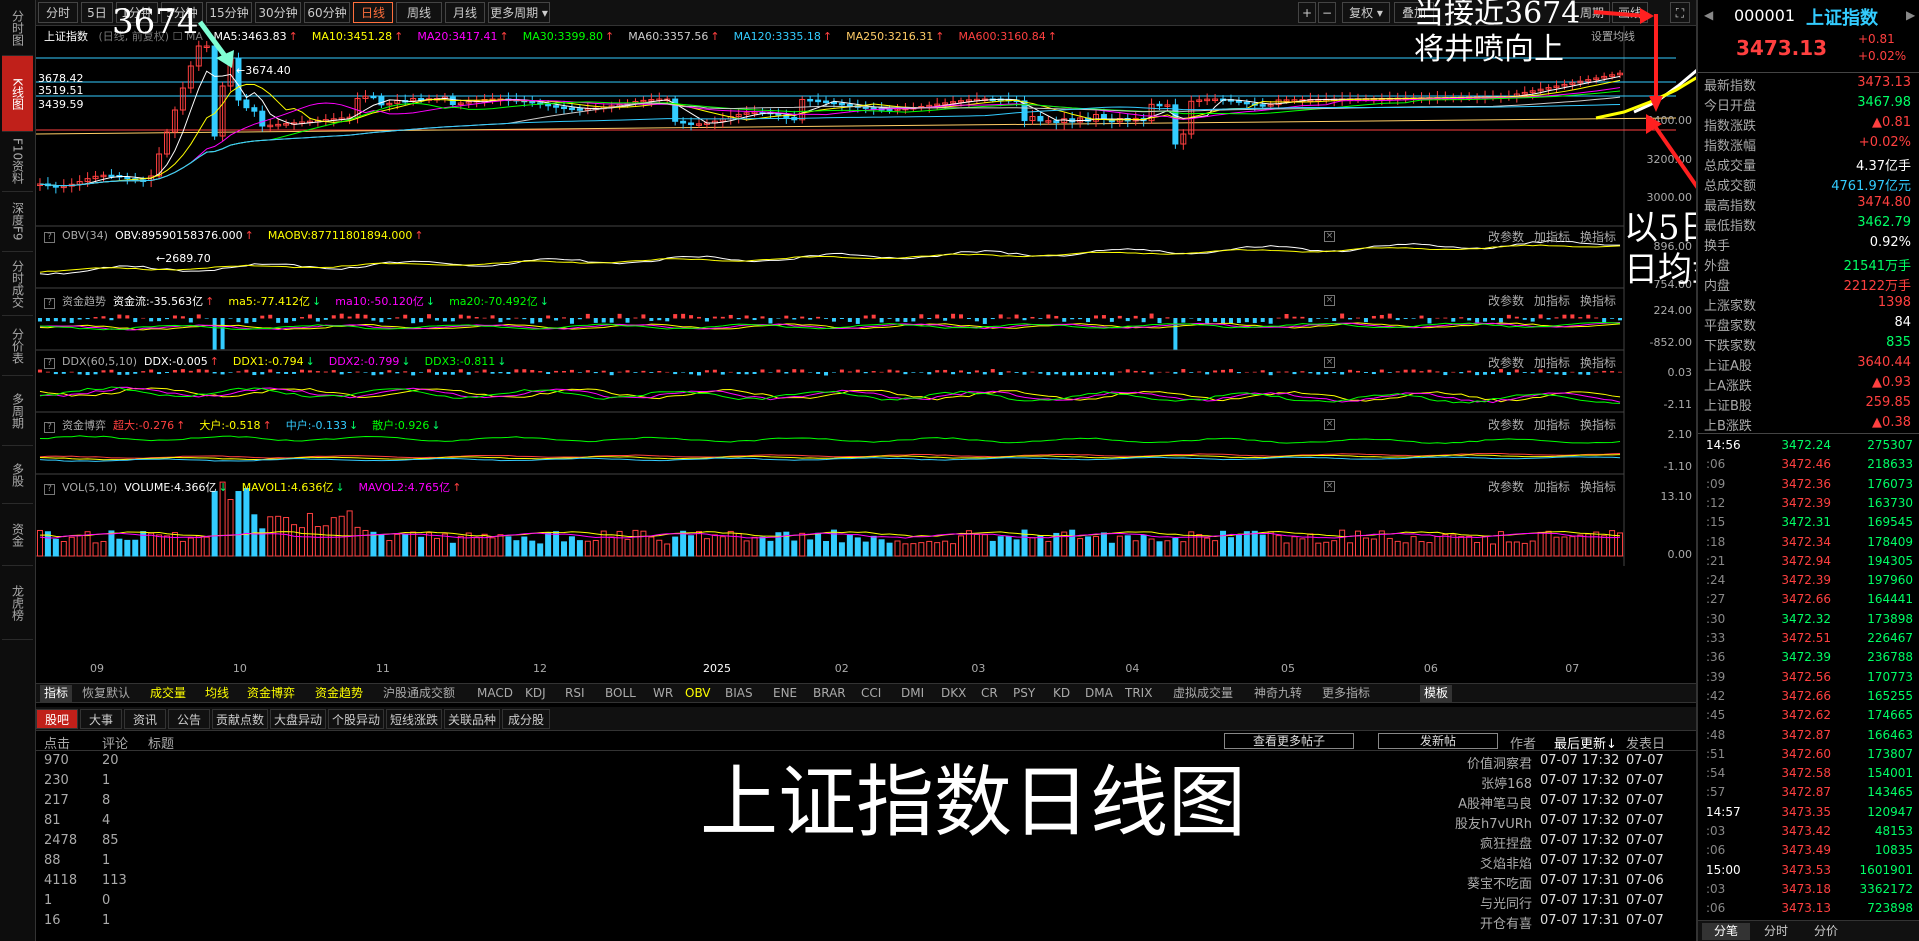 Image resolution: width=1919 pixels, height=941 pixels. What do you see at coordinates (1307, 12) in the screenshot?
I see `zoom-in-button: +` at bounding box center [1307, 12].